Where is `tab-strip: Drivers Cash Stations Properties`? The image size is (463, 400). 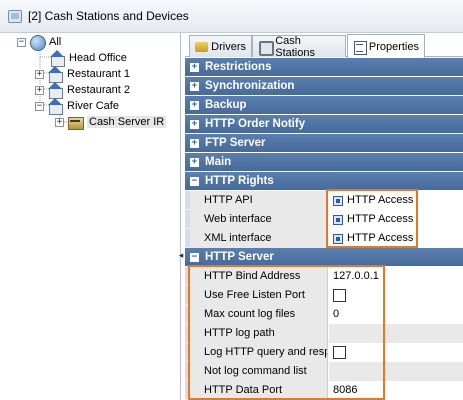
tab-strip: Drivers Cash Stations Properties is located at coordinates (324, 46).